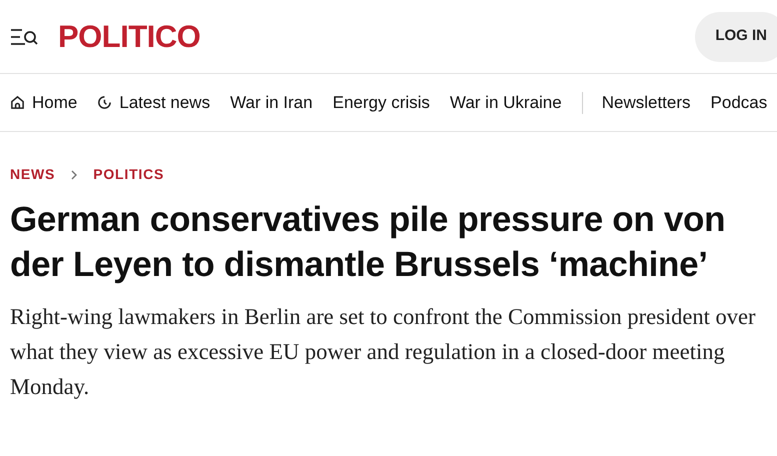  I want to click on nav-link: War in Iran, so click(271, 103).